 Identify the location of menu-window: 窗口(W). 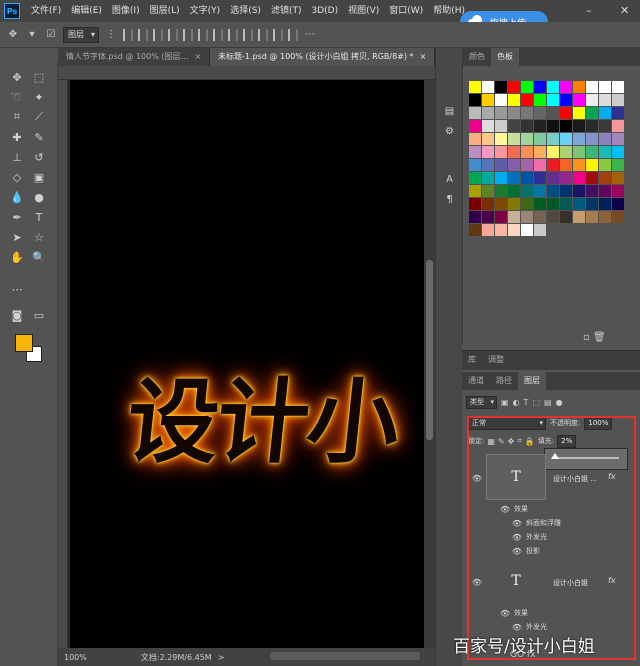
(406, 11).